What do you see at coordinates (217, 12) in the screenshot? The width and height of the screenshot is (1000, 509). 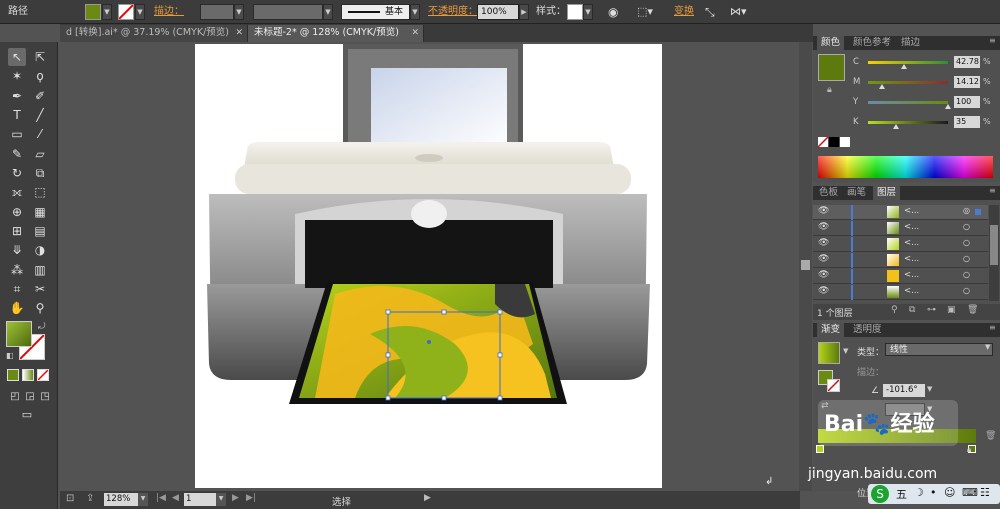 I see `stroke-weight-field` at bounding box center [217, 12].